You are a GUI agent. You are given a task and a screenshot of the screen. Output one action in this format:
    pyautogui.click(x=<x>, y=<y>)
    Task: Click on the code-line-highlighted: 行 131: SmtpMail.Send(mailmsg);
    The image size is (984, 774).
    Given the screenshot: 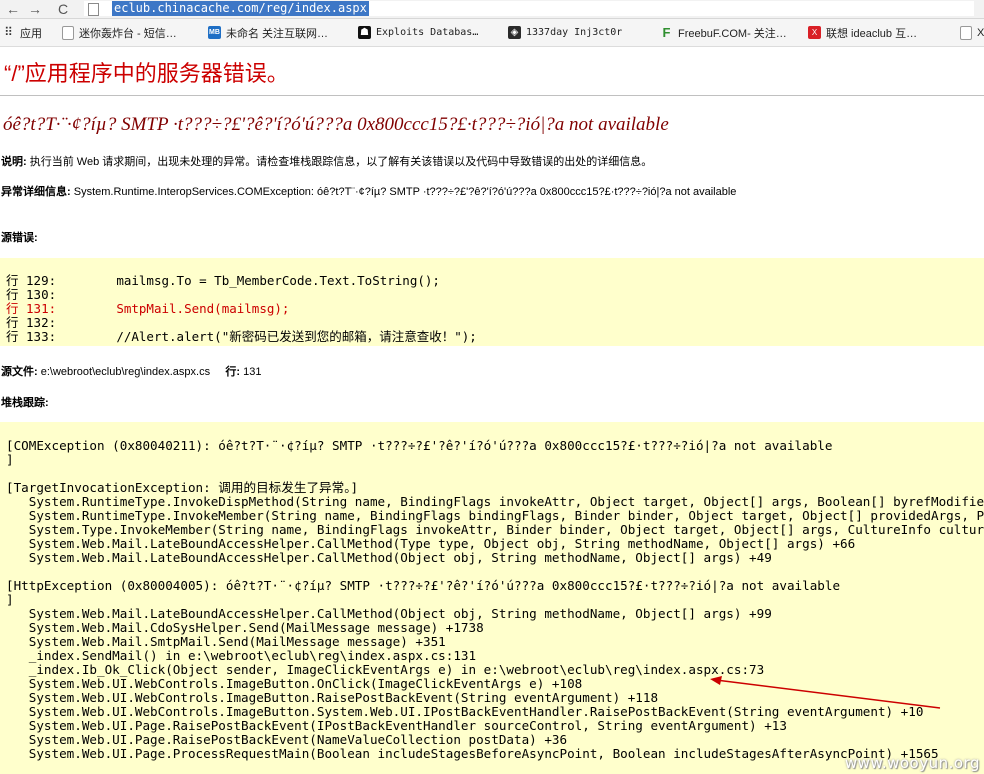 What is the action you would take?
    pyautogui.click(x=148, y=308)
    